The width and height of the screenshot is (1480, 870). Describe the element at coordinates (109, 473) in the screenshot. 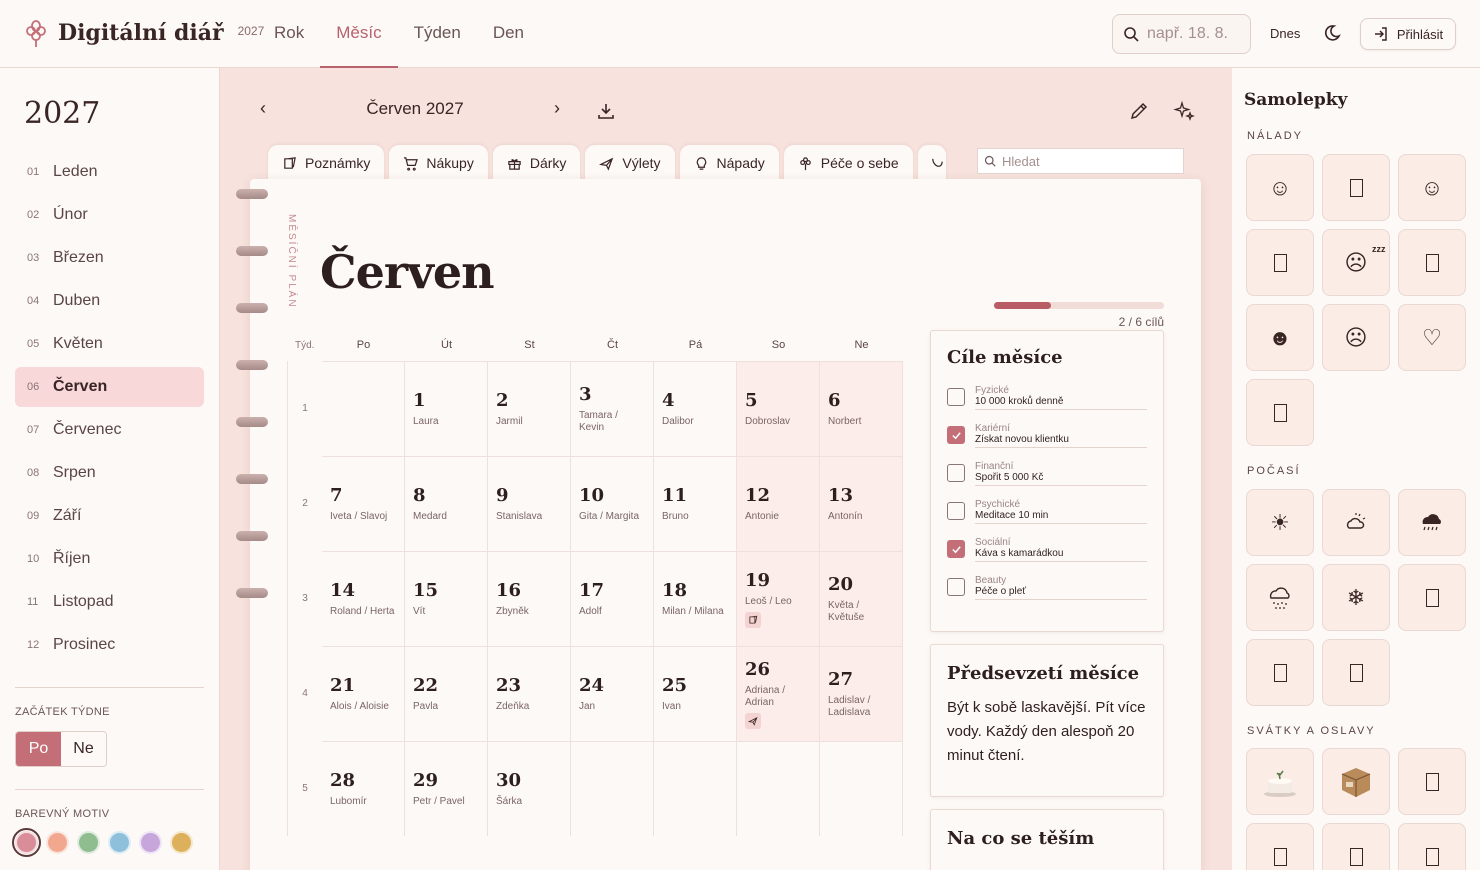

I see `sidebar-month-item: 08 Srpen` at that location.